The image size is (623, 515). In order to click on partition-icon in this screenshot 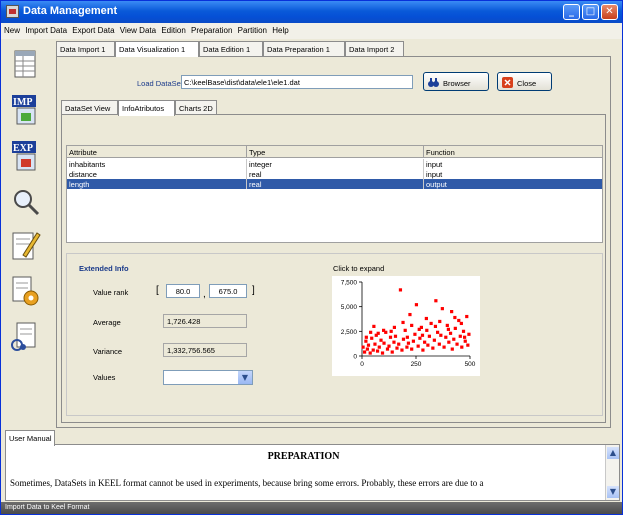, I will do `click(26, 336)`.